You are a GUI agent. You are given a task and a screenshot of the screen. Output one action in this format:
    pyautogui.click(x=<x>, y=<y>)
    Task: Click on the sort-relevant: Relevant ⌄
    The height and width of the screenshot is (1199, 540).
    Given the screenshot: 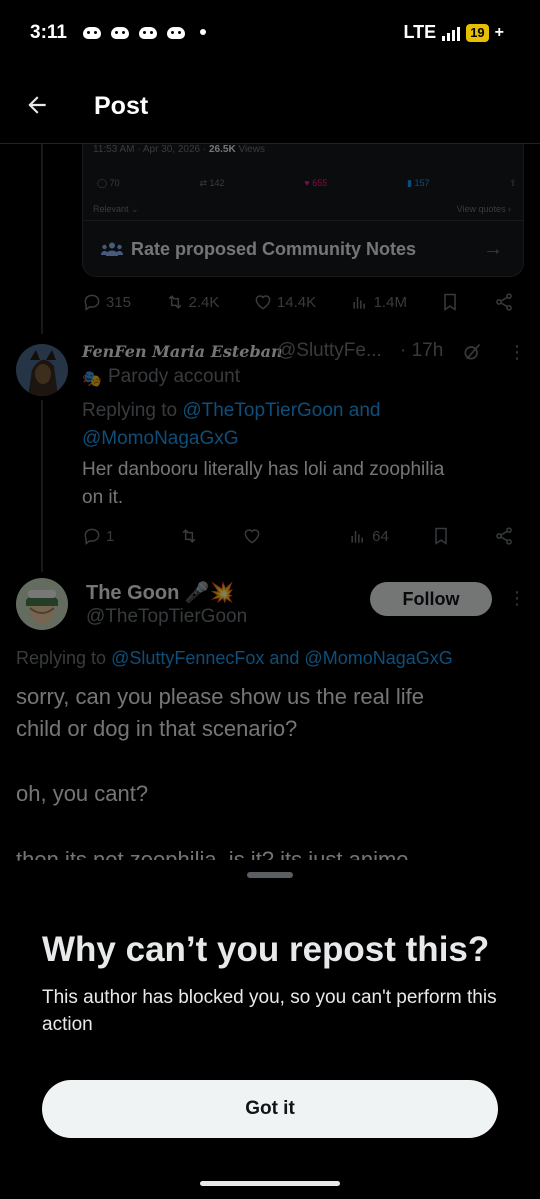 What is the action you would take?
    pyautogui.click(x=116, y=209)
    